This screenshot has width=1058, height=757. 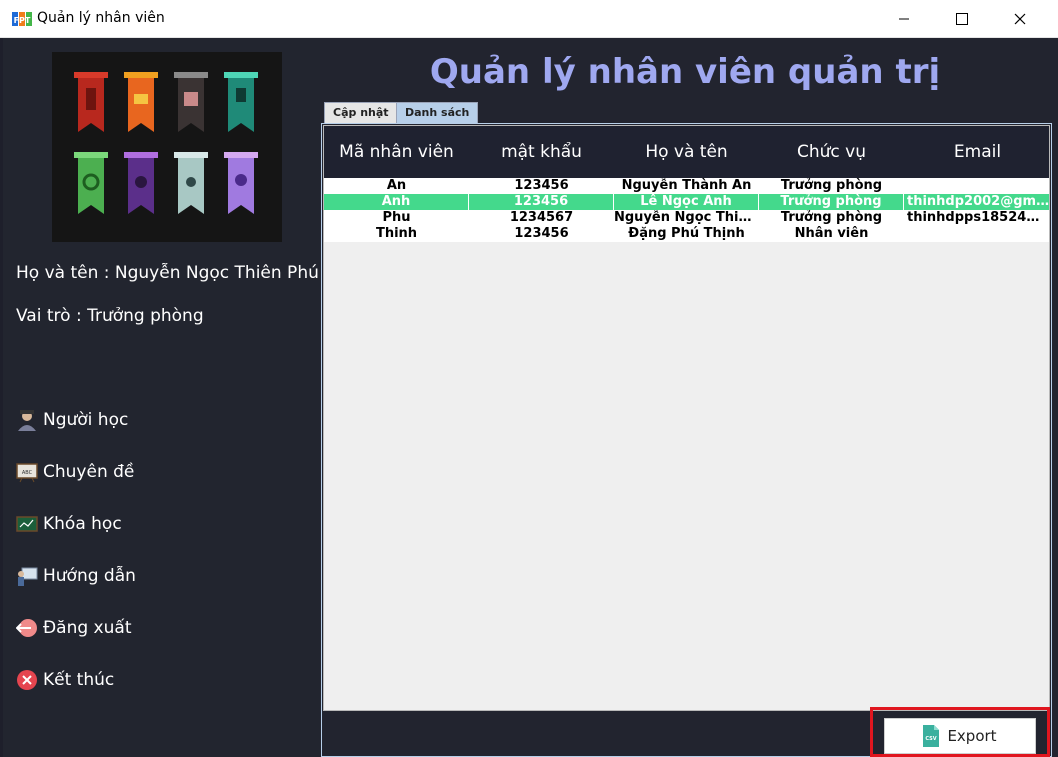 I want to click on column-header: mật khẩu, so click(x=541, y=152).